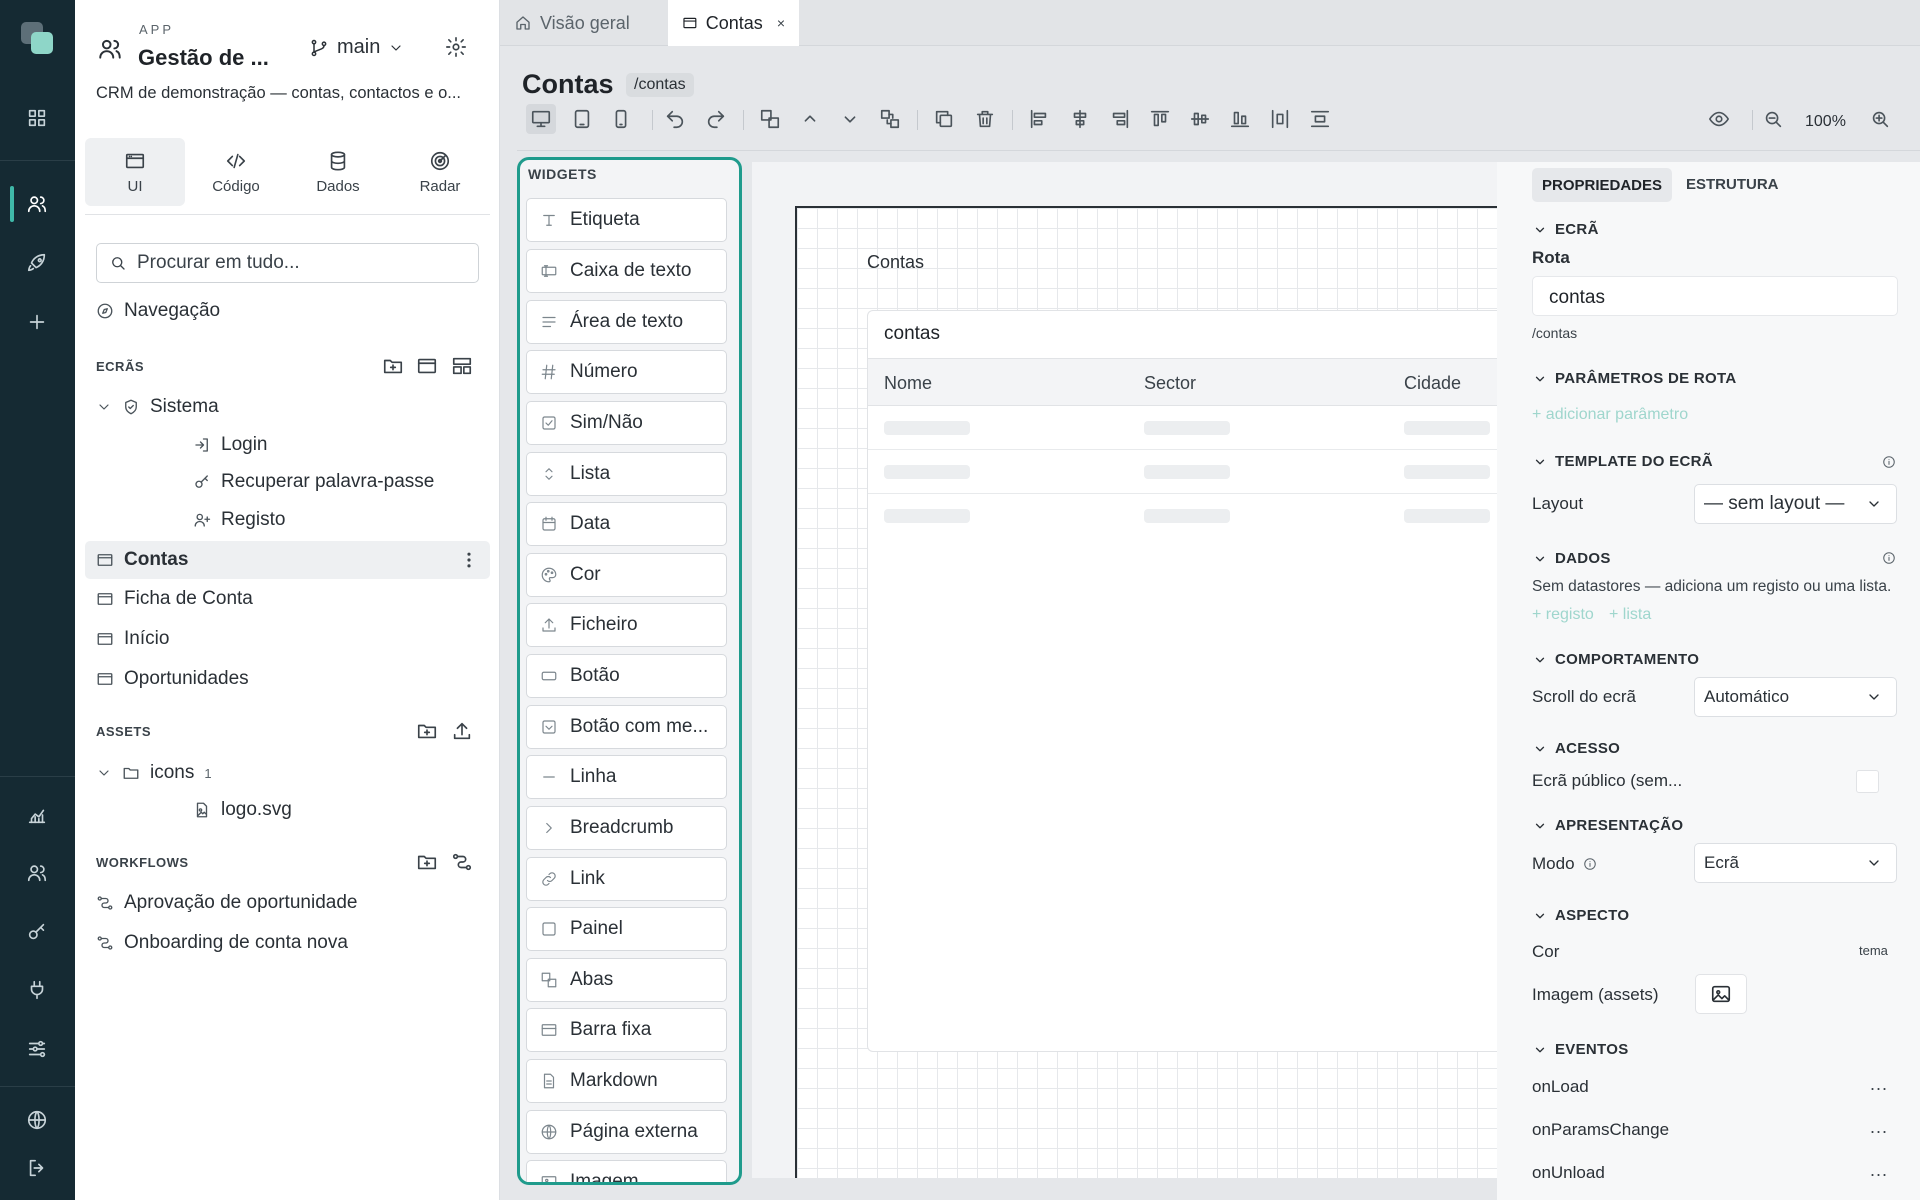  I want to click on mode-select: Ecrã, so click(1795, 863).